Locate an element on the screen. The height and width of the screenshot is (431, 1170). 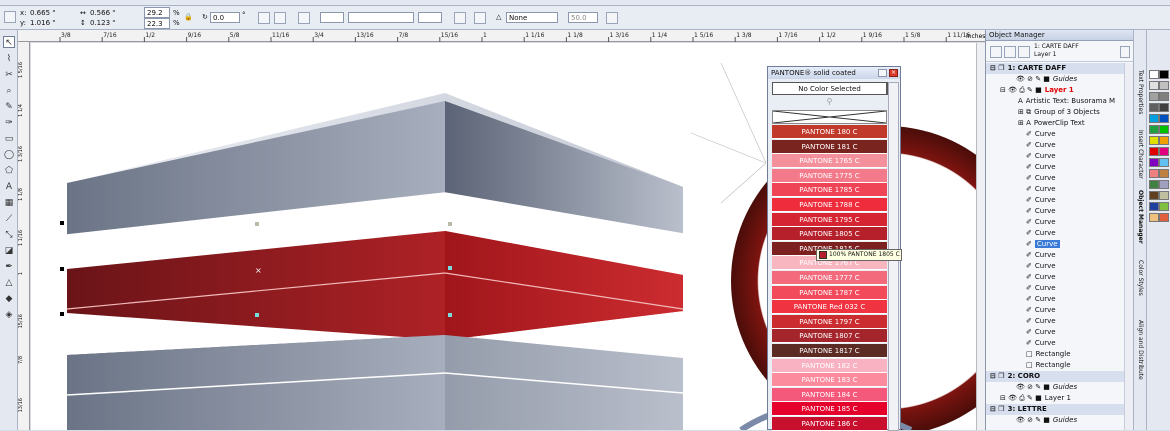
docker-tab-text-properties: Text Properties is located at coordinates (1140, 92).